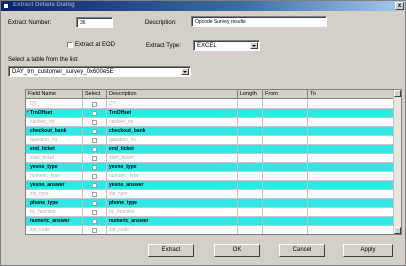 This screenshot has height=266, width=406. I want to click on table-row: by_function by_function, so click(210, 212).